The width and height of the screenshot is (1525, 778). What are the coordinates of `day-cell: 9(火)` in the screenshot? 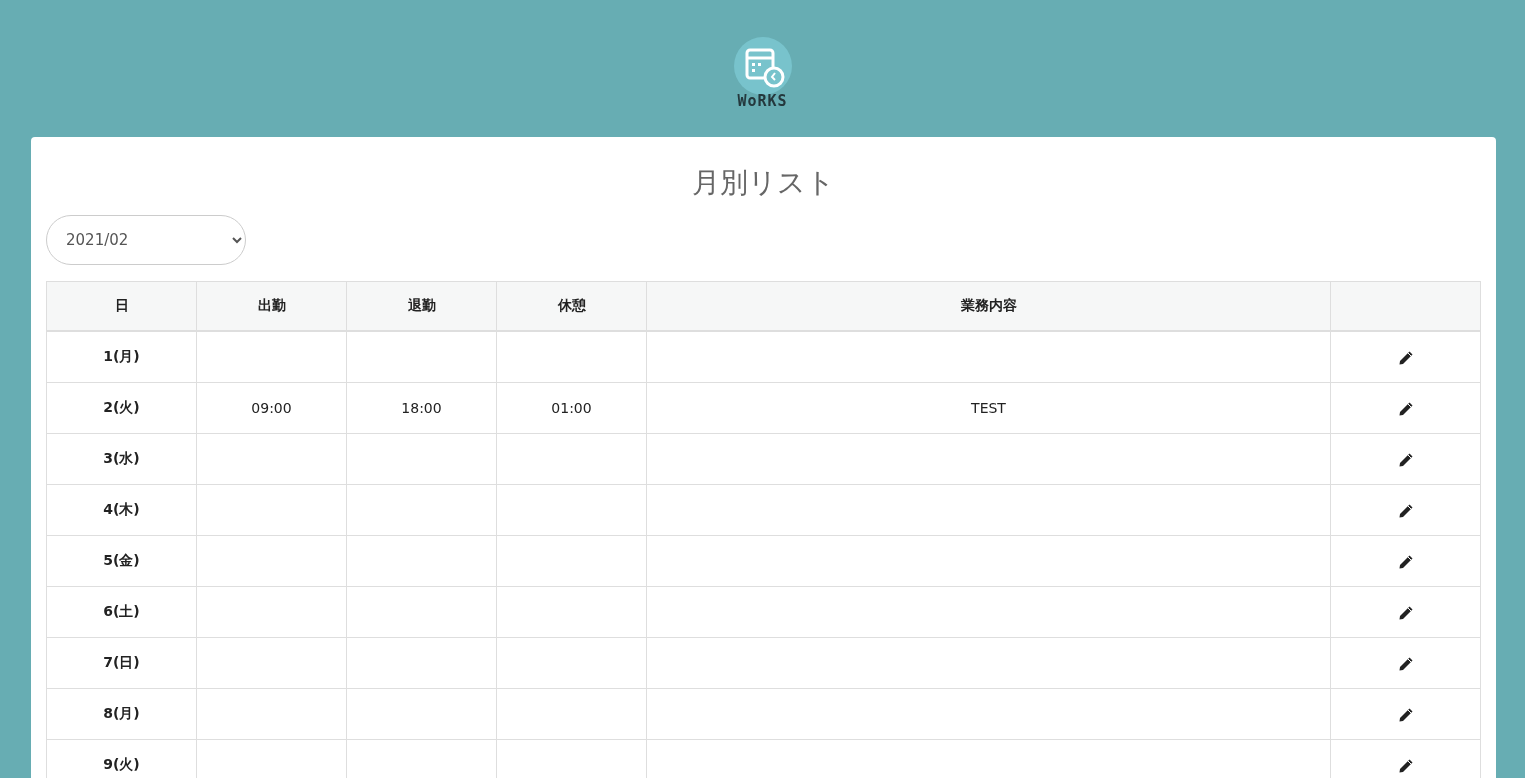 It's located at (121, 758).